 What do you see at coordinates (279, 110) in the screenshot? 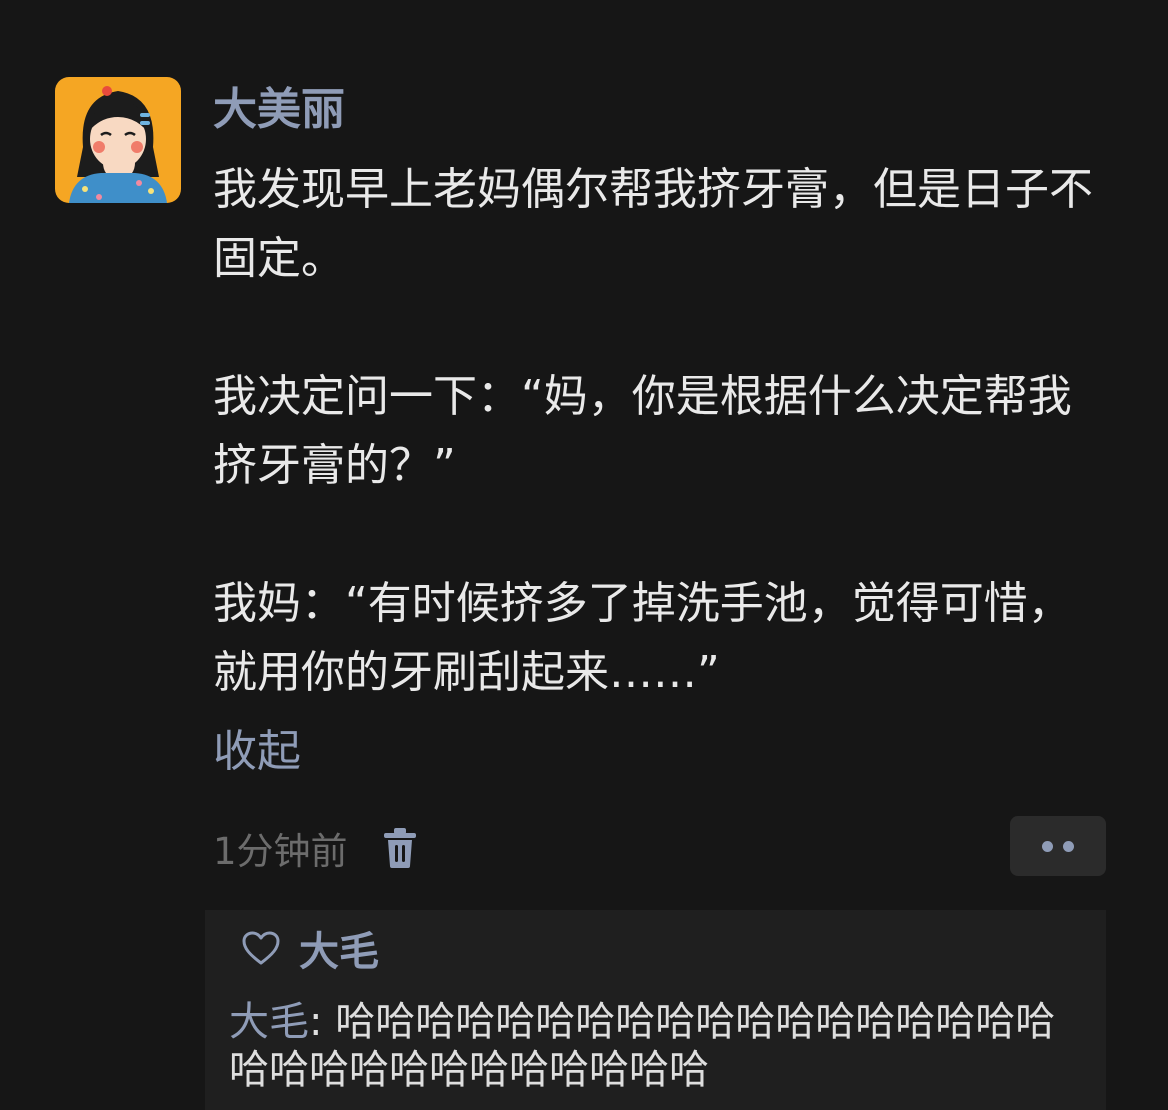
I see `post-author-name: 大美丽` at bounding box center [279, 110].